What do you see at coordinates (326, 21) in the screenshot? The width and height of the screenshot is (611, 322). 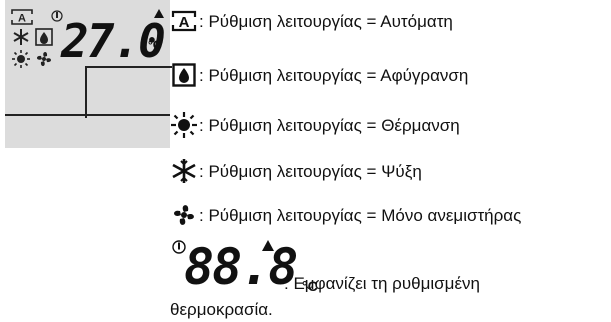 I see `legend-text-auto: : Ρύθμιση λειτουργίας = Αυτόματη` at bounding box center [326, 21].